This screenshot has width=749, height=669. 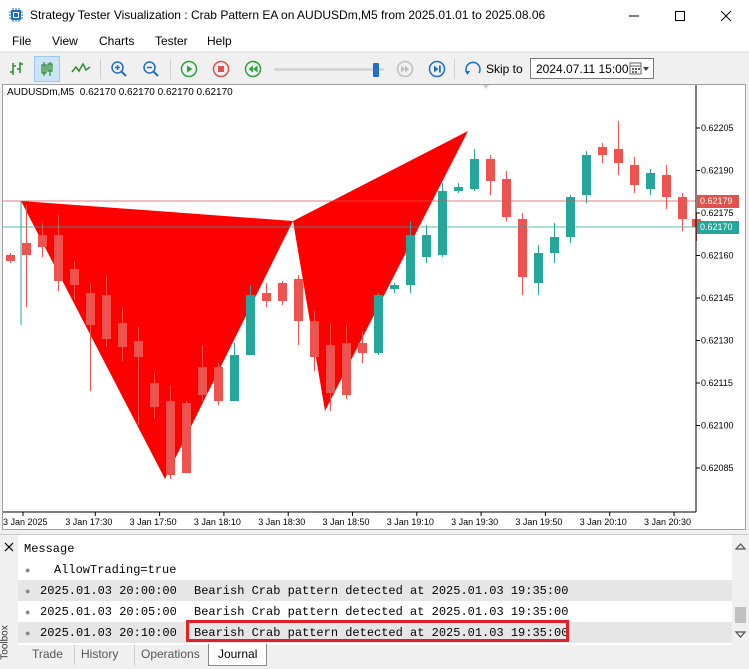 I want to click on skip-to-icon-button, so click(x=473, y=69).